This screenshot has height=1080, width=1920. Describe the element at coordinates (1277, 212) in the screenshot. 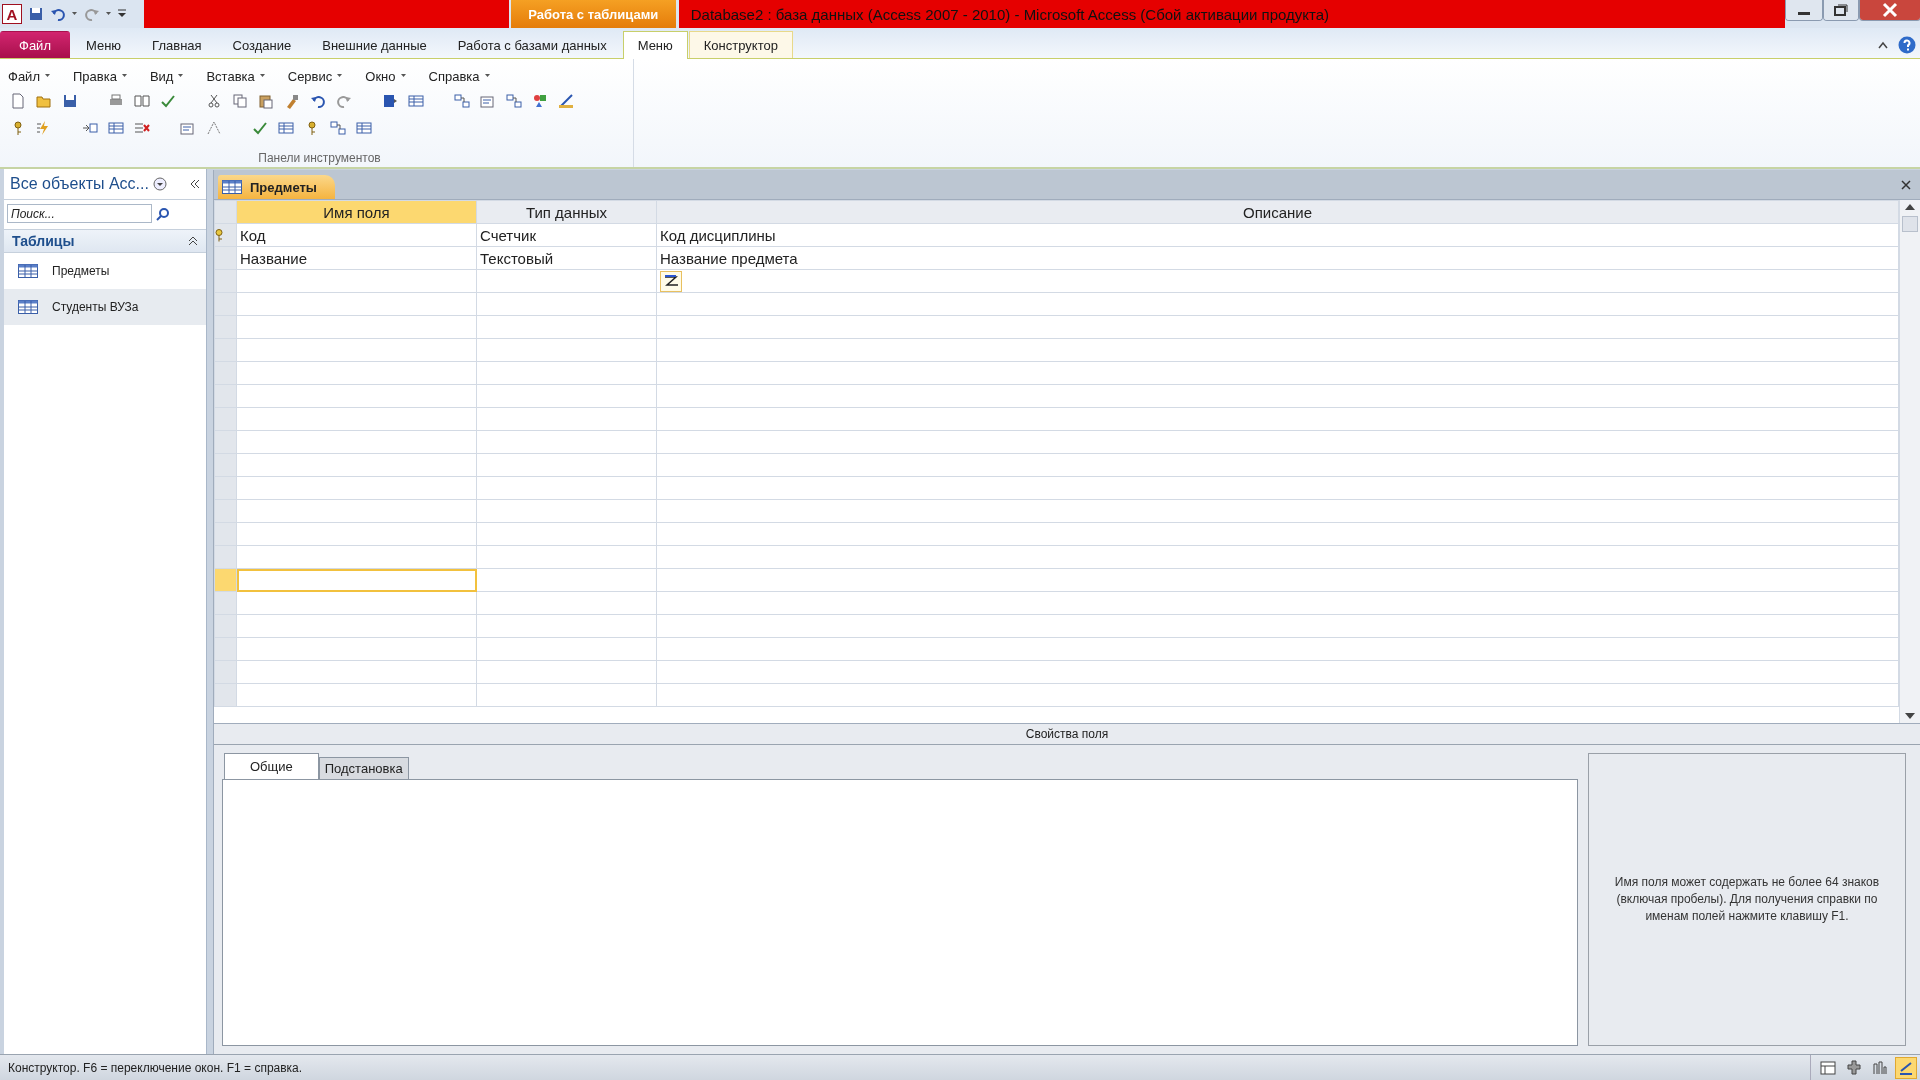

I see `column-header: Описание` at that location.